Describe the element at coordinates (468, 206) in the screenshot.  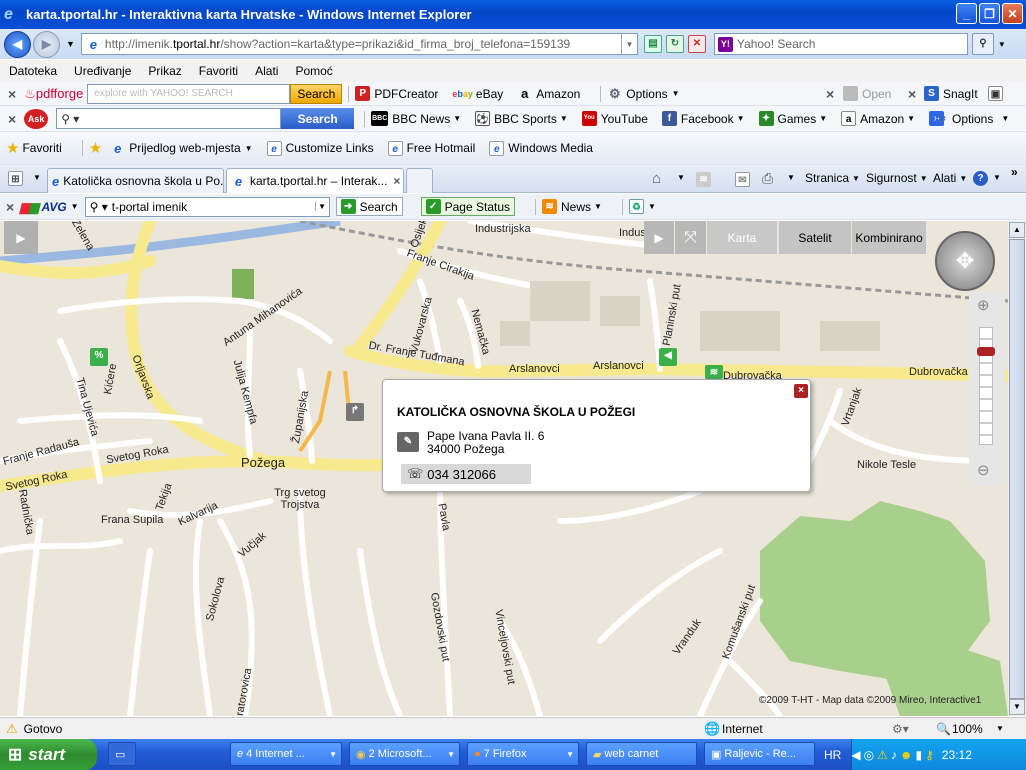
I see `page-status-button: ✓ Page Status` at that location.